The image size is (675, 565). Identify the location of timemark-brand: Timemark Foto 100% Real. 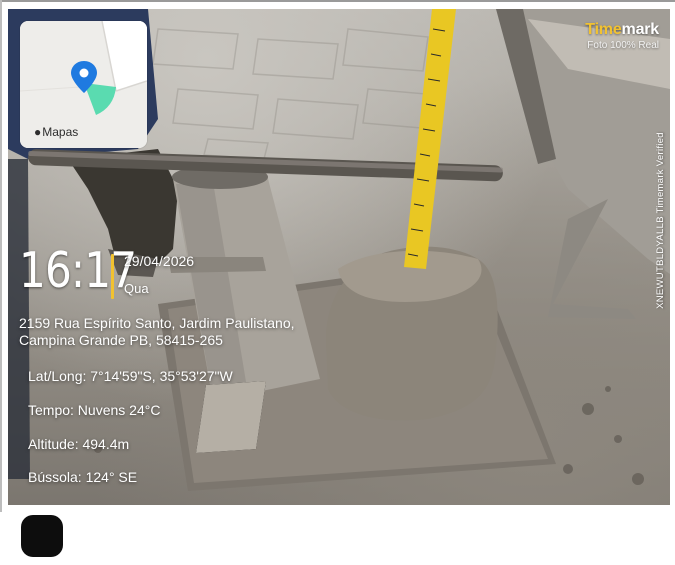
(622, 36).